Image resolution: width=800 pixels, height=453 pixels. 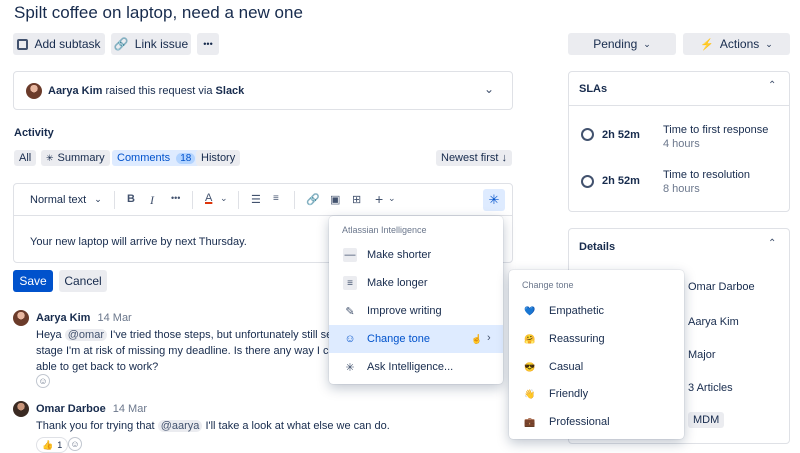 What do you see at coordinates (713, 322) in the screenshot?
I see `detail-value: Aarya Kim` at bounding box center [713, 322].